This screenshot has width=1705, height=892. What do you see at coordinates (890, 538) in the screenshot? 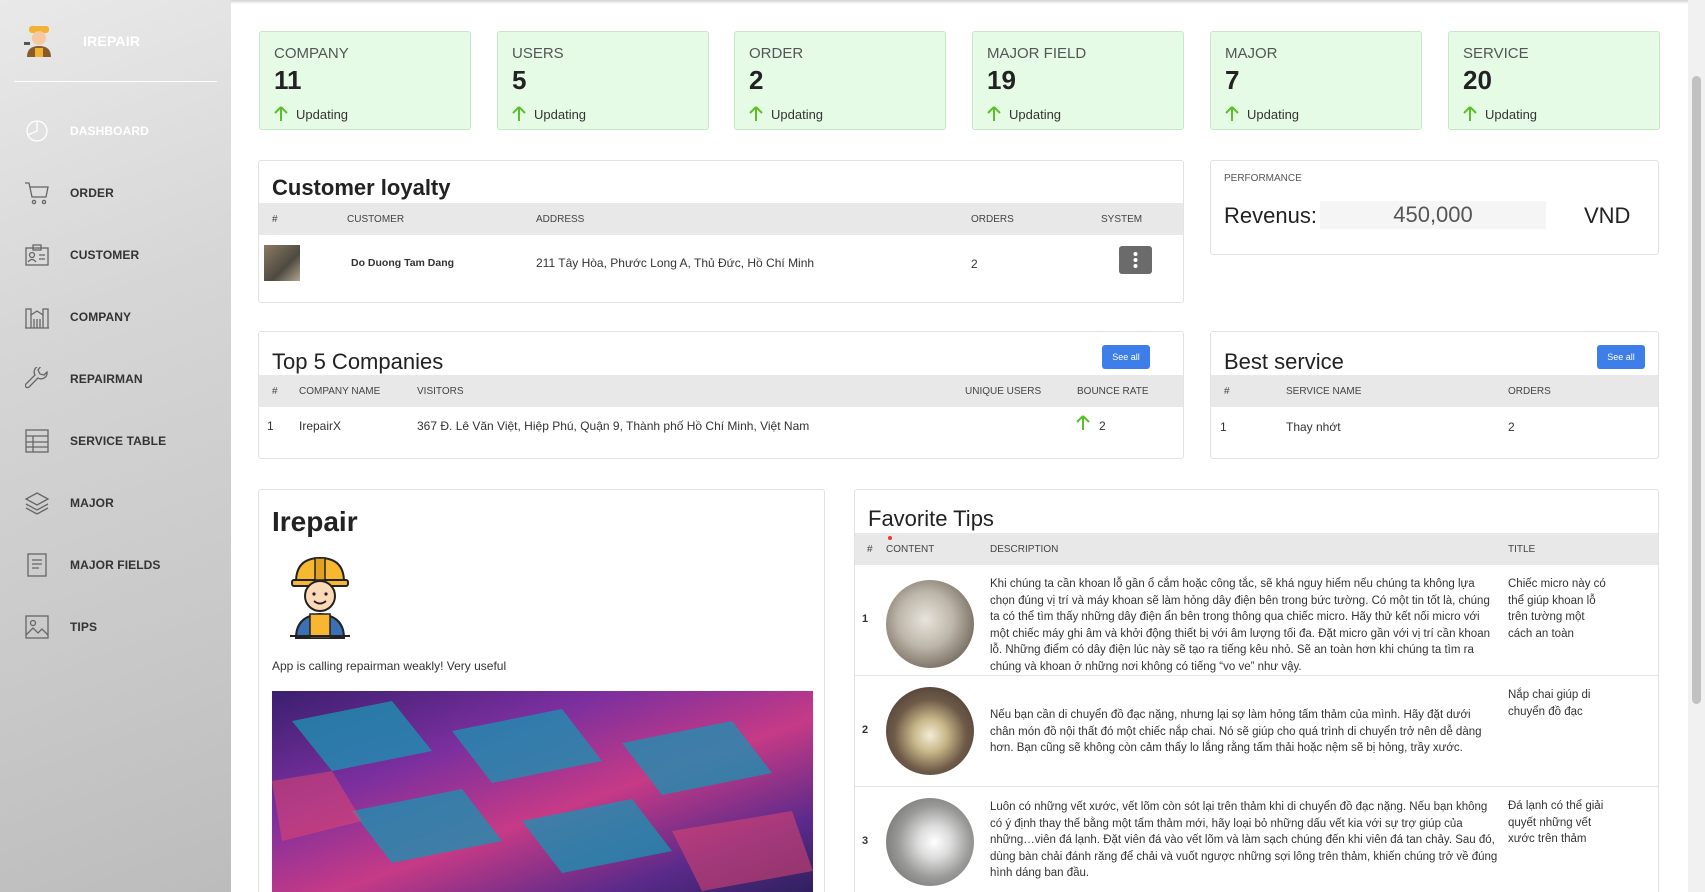
I see `red-dot-indicator` at bounding box center [890, 538].